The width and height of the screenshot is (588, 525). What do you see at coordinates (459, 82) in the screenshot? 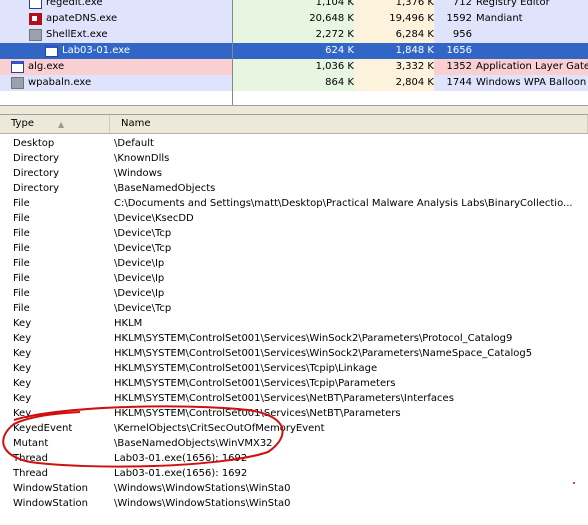
I see `pid-value: 1744` at bounding box center [459, 82].